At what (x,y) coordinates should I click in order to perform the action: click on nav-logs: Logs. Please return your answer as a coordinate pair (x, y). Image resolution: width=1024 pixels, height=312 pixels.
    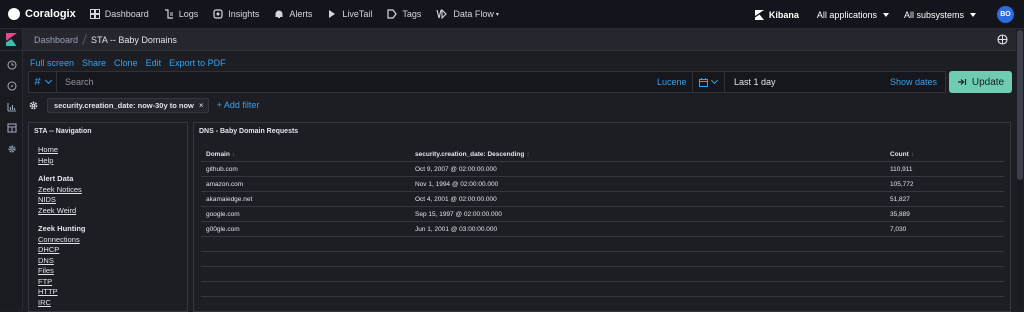
    Looking at the image, I should click on (181, 14).